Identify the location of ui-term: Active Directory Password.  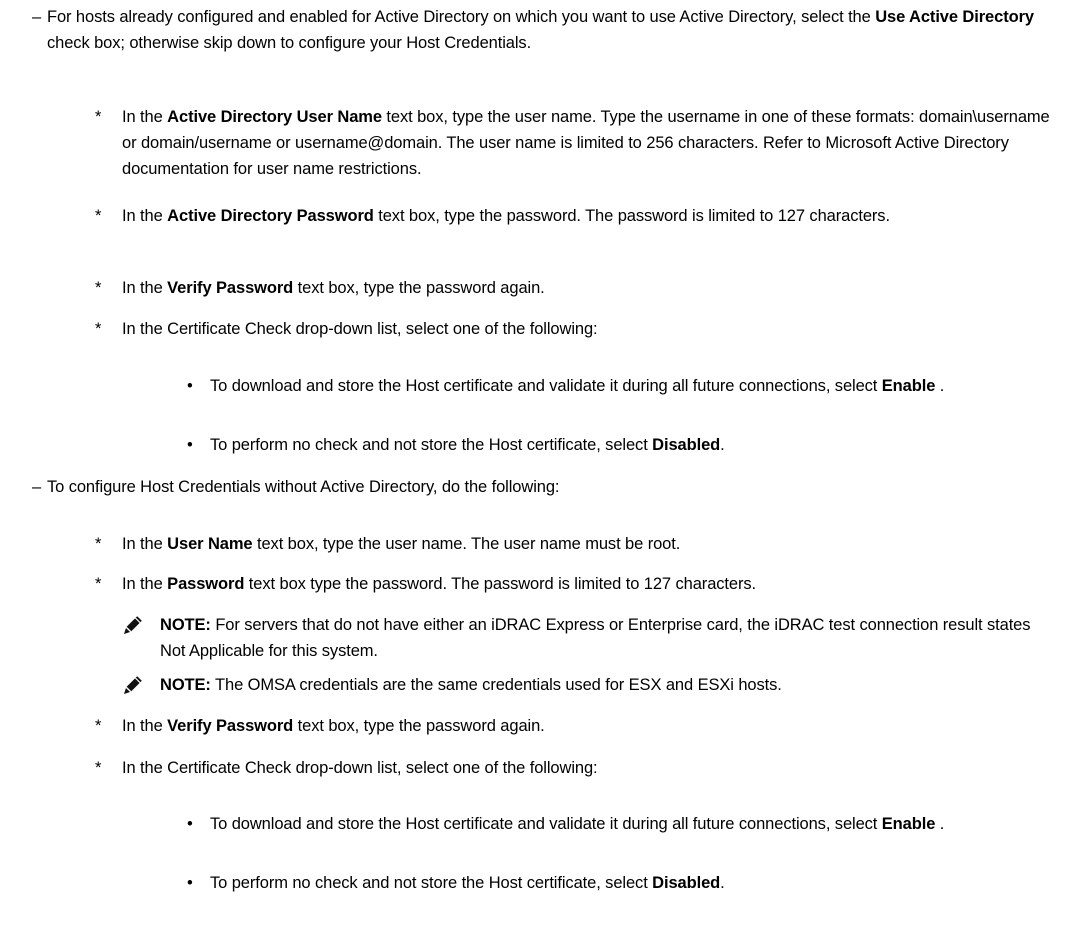
(270, 216).